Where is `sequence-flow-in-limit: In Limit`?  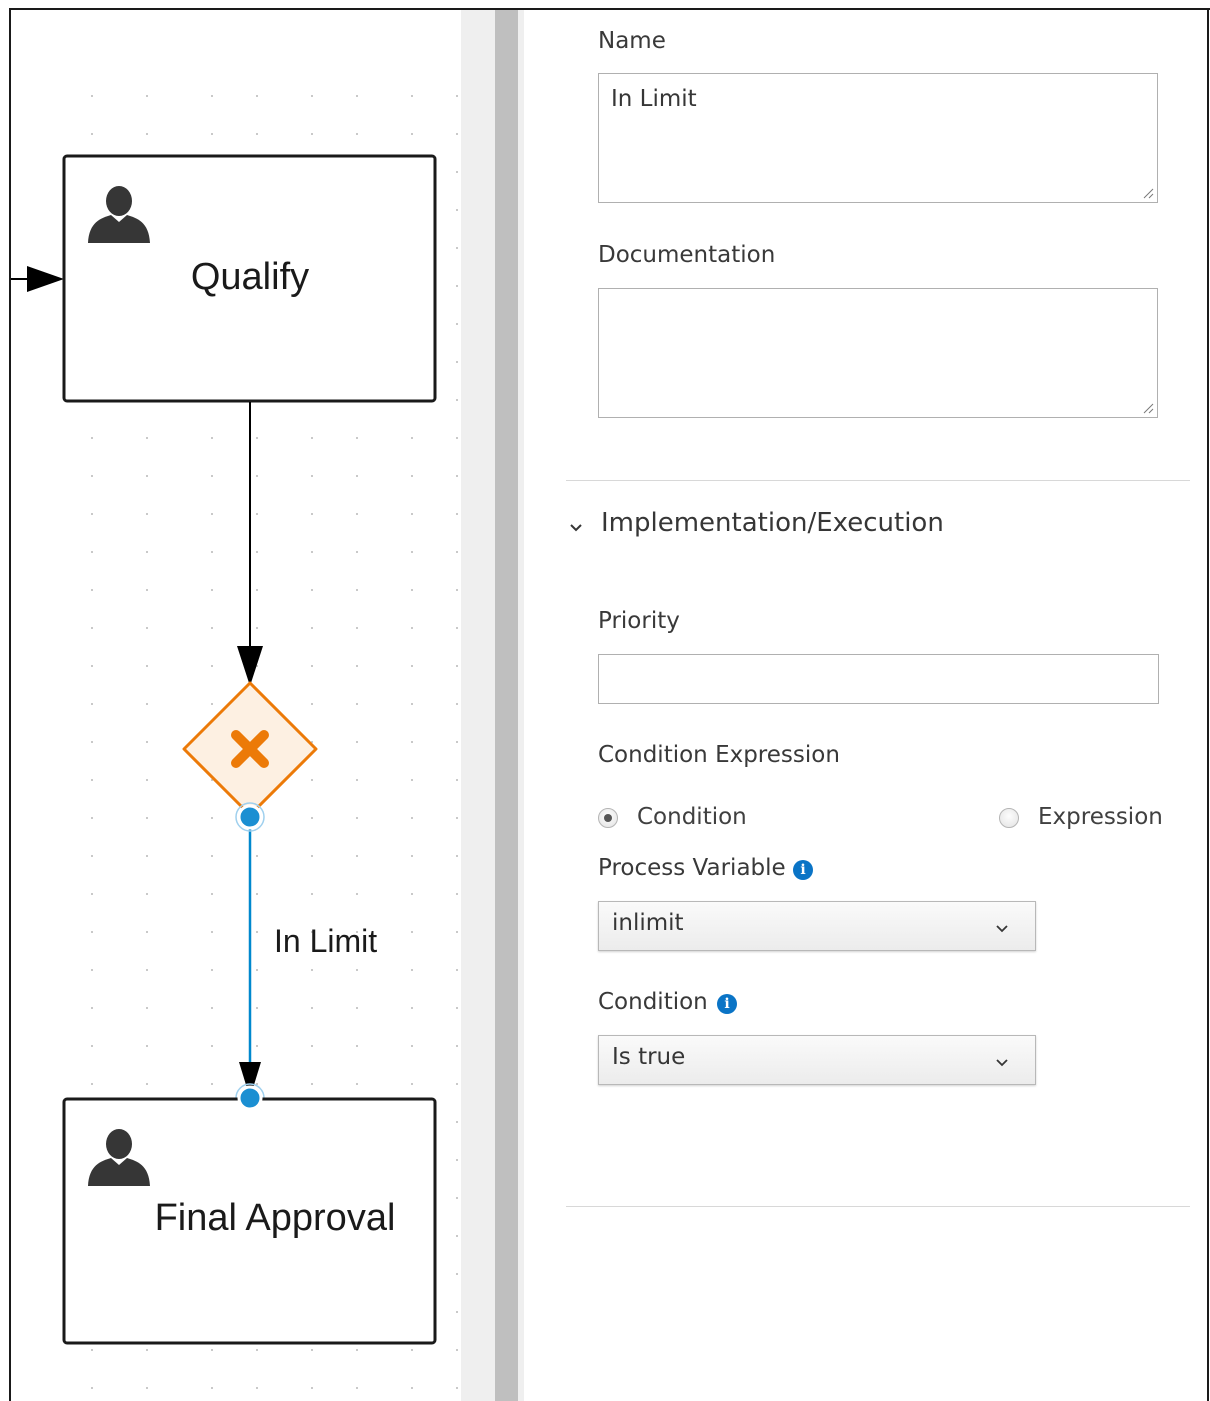 sequence-flow-in-limit: In Limit is located at coordinates (306, 957).